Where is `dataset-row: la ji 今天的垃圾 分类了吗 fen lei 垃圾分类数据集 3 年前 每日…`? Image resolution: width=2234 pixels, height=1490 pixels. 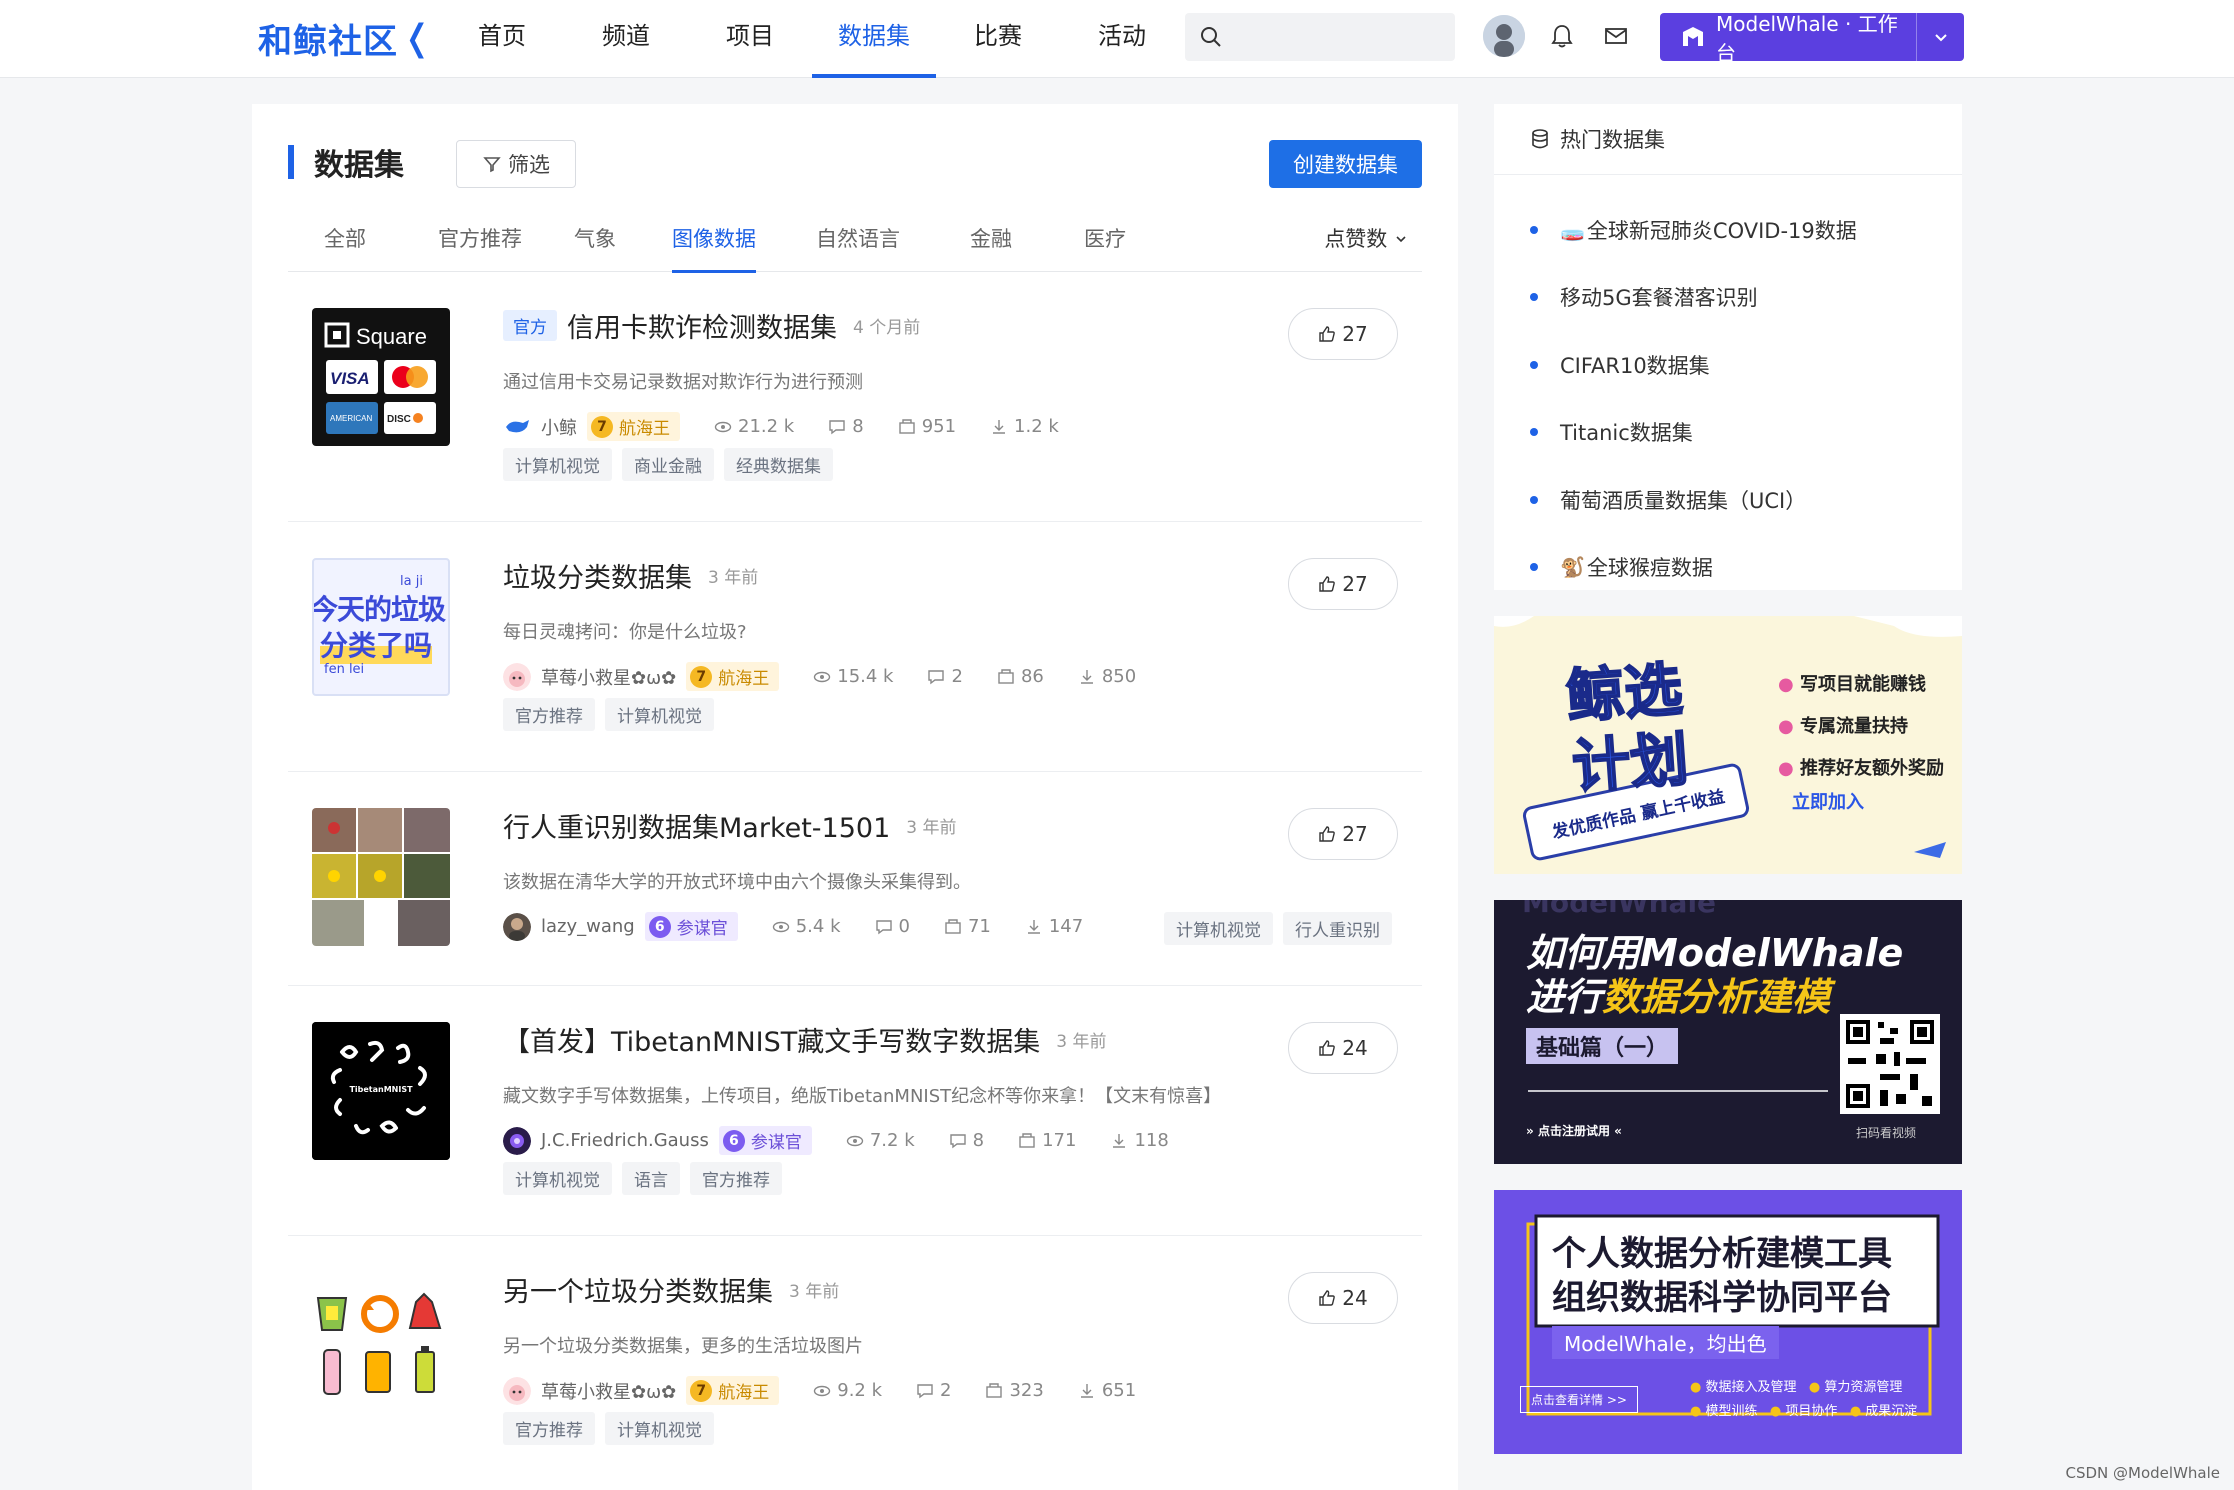 dataset-row: la ji 今天的垃圾 分类了吗 fen lei 垃圾分类数据集 3 年前 每日… is located at coordinates (855, 647).